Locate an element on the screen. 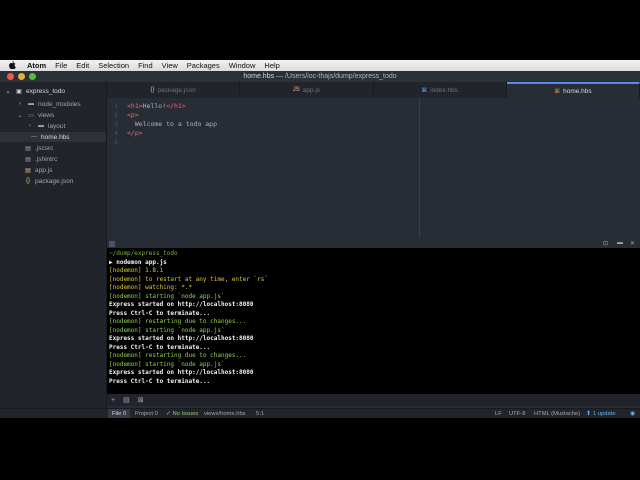 The image size is (640, 480). line-number: 3 is located at coordinates (116, 124).